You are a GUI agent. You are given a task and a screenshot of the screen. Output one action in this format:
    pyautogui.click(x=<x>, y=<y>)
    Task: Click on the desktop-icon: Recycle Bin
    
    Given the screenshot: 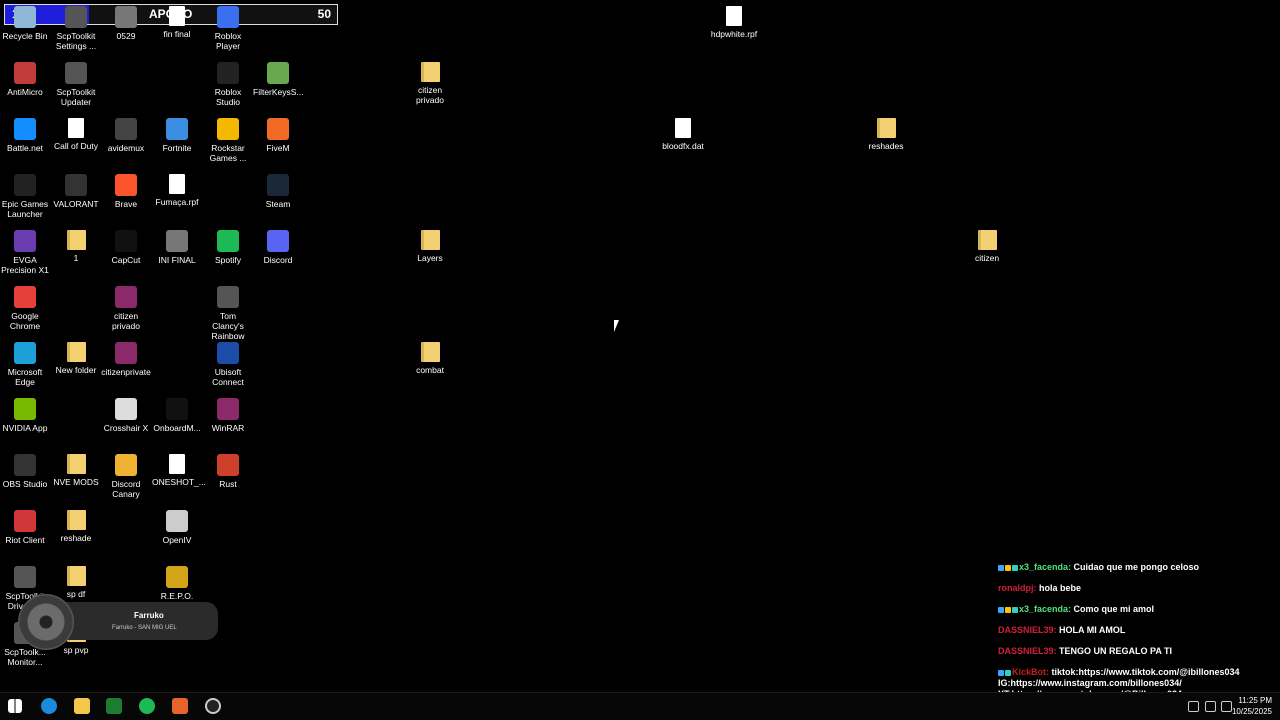 What is the action you would take?
    pyautogui.click(x=25, y=23)
    